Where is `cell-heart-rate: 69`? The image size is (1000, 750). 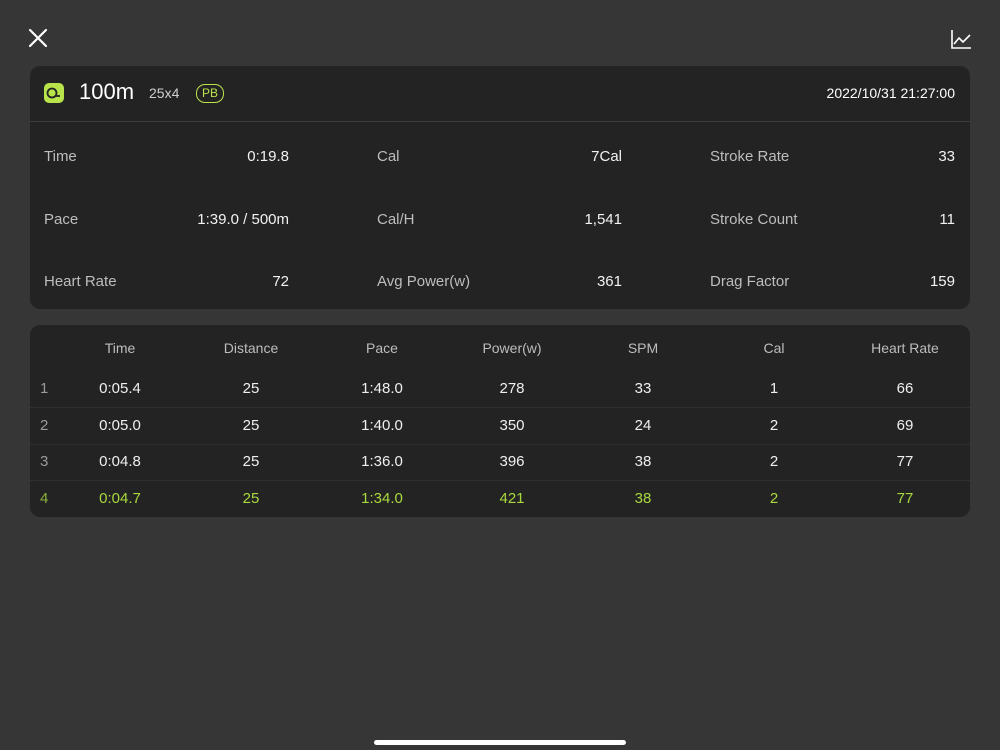
cell-heart-rate: 69 is located at coordinates (905, 425).